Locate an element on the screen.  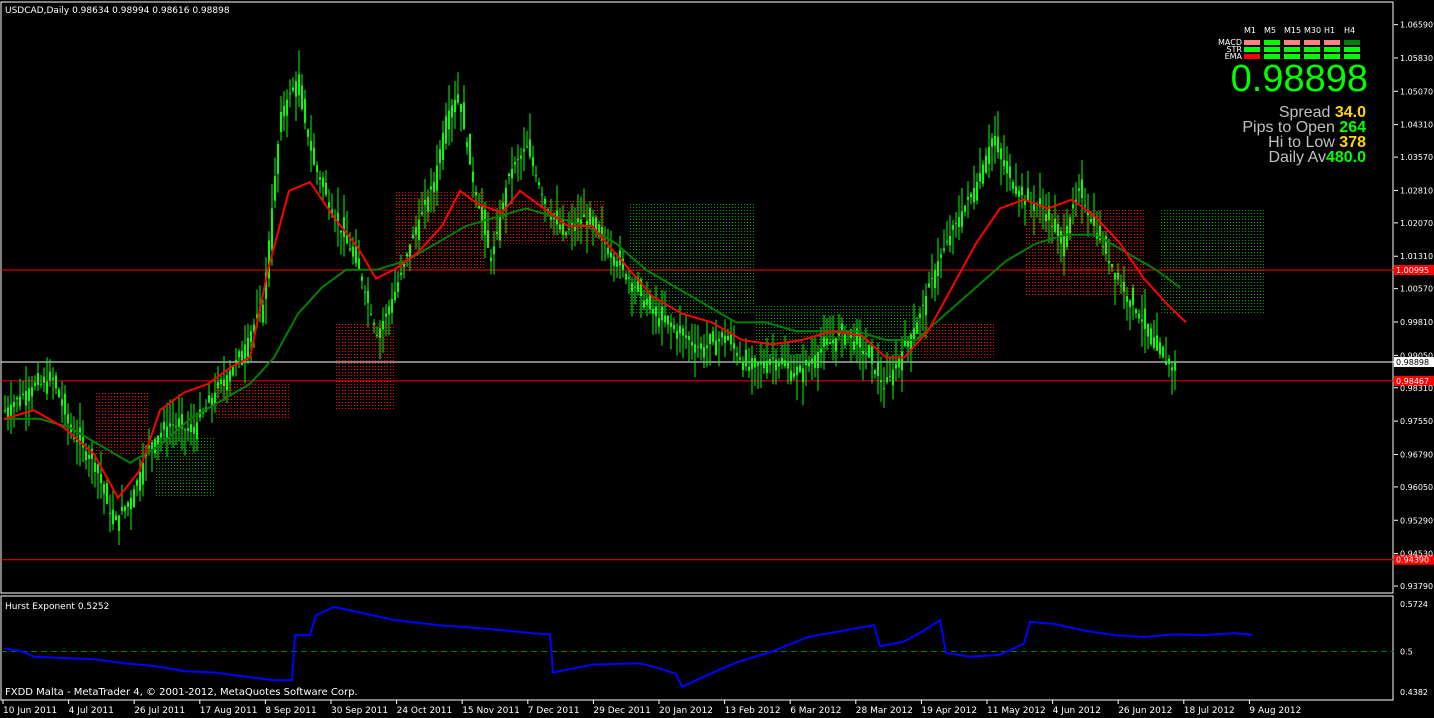
time-label-10: 20 Jan 2012 is located at coordinates (686, 711).